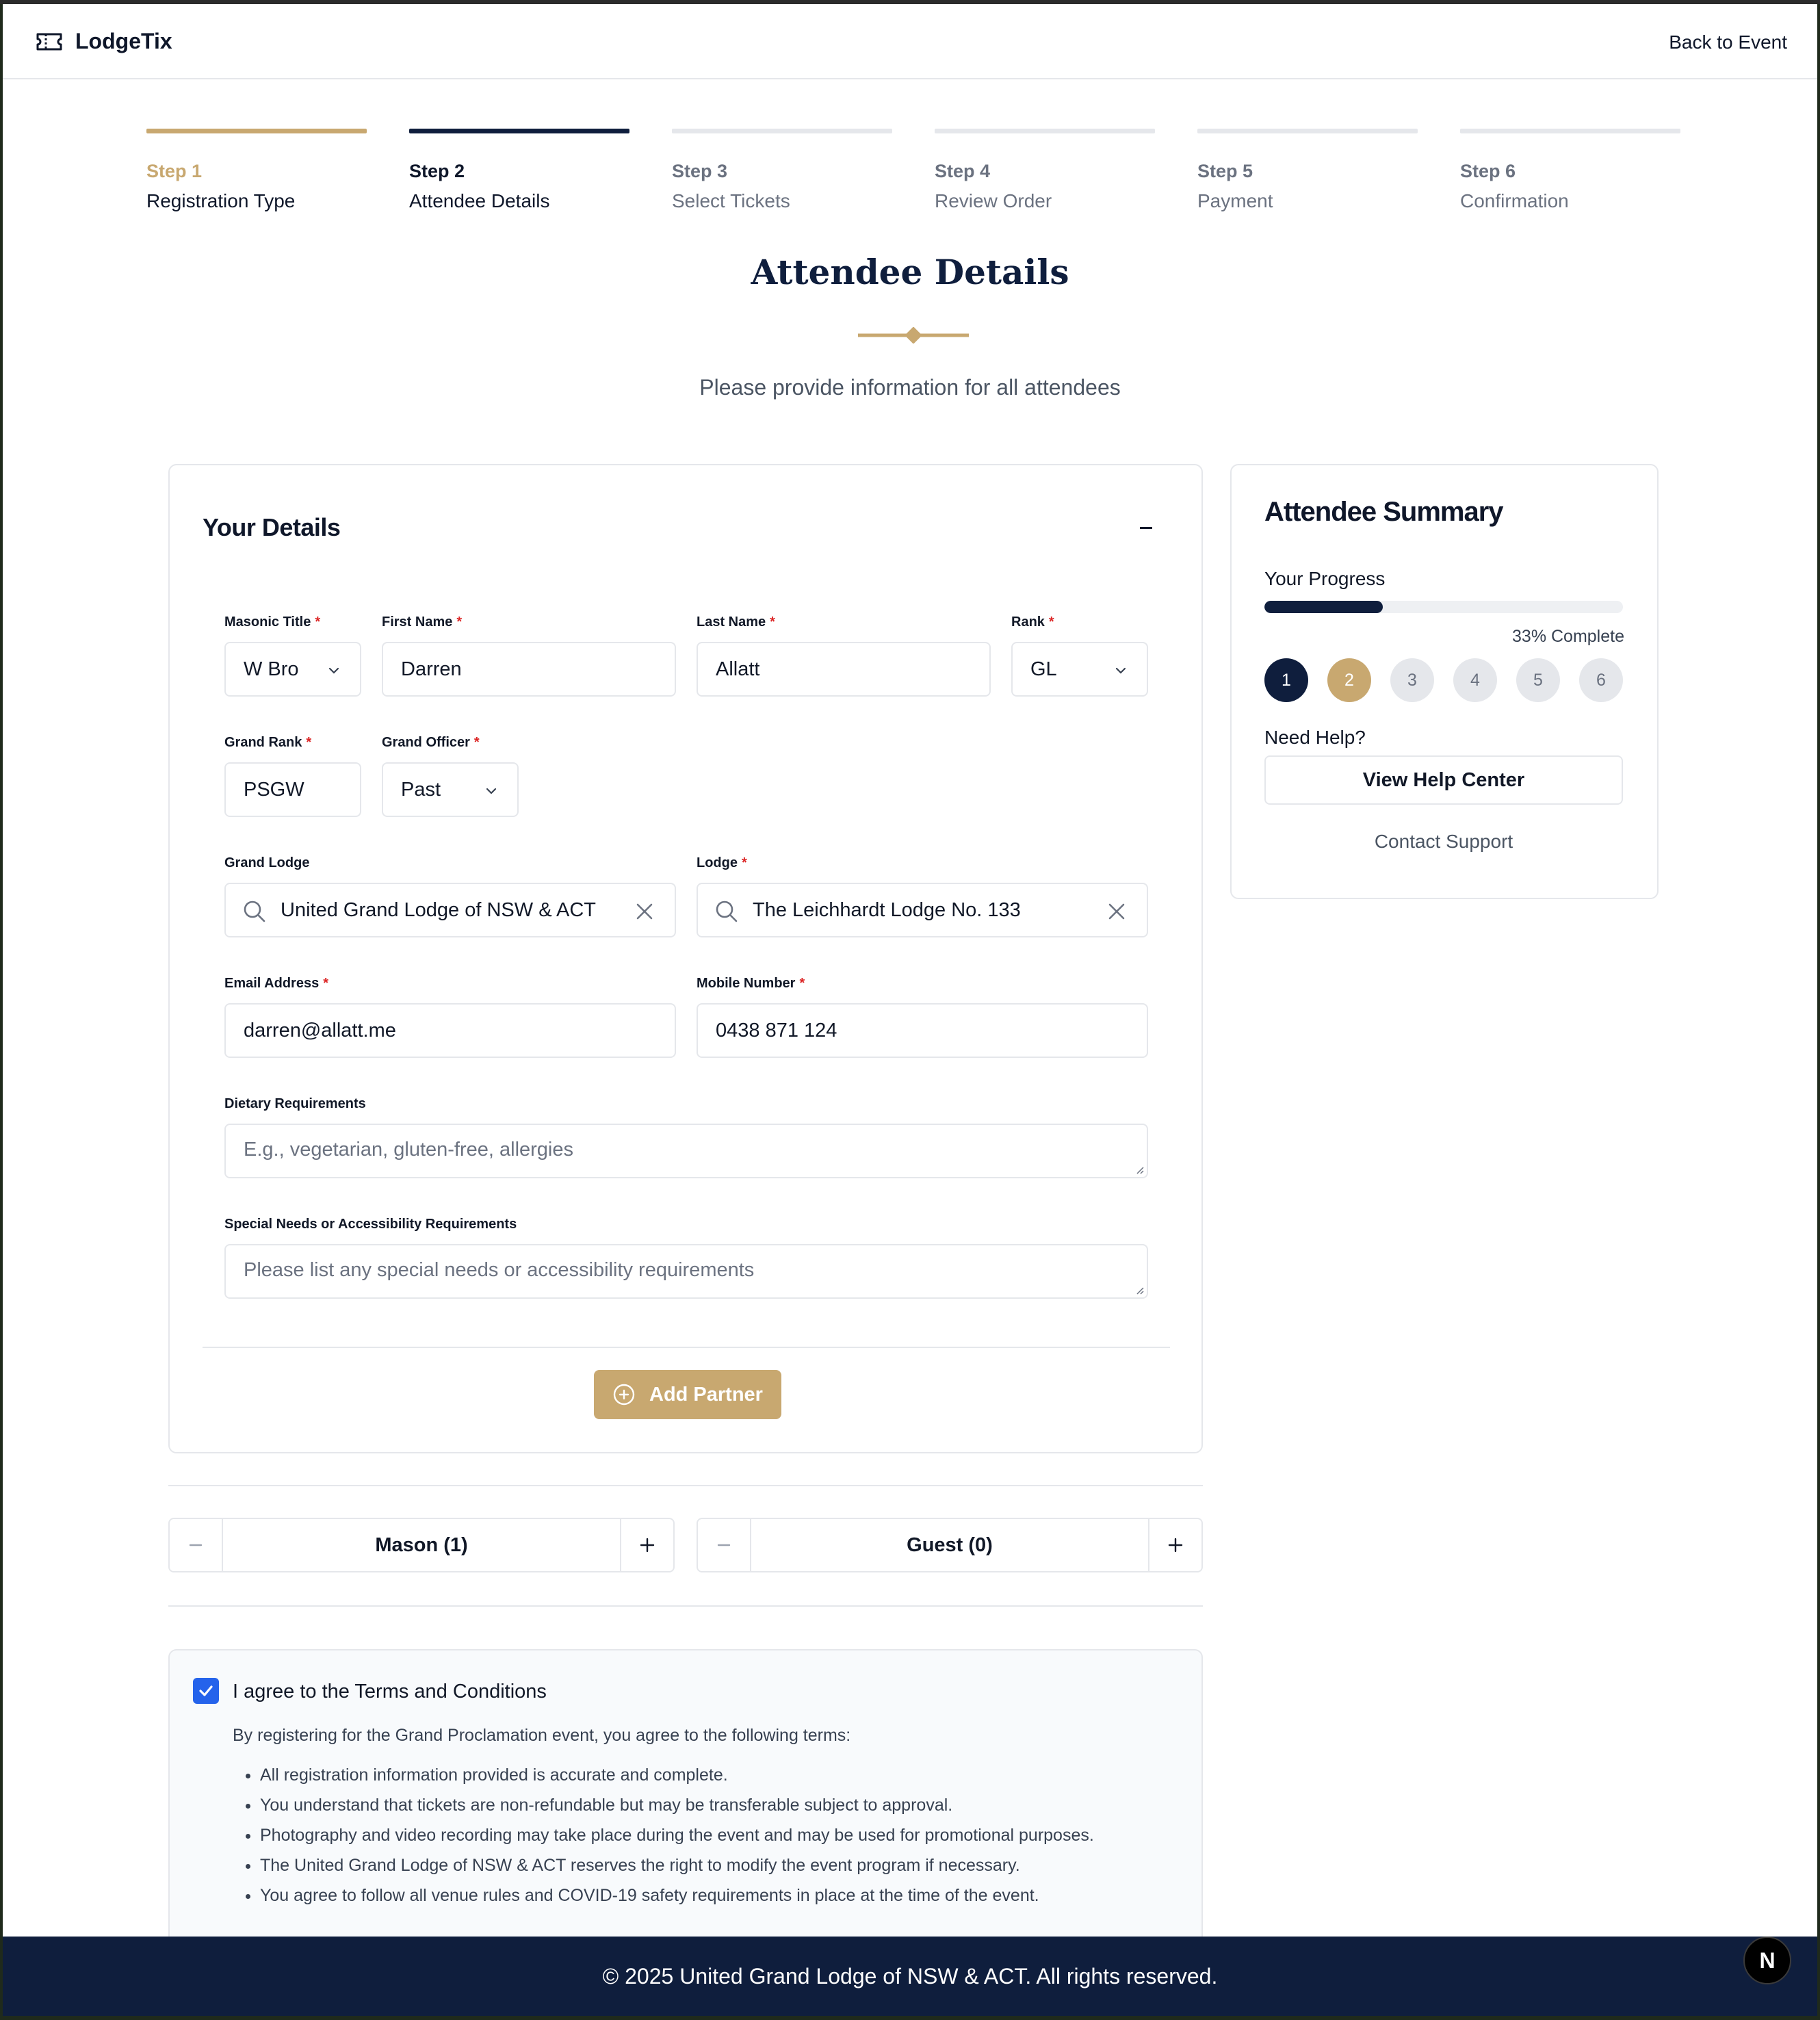 This screenshot has width=1820, height=2020. Describe the element at coordinates (256, 170) in the screenshot. I see `step-registration-type: Step 1 Registration Type` at that location.